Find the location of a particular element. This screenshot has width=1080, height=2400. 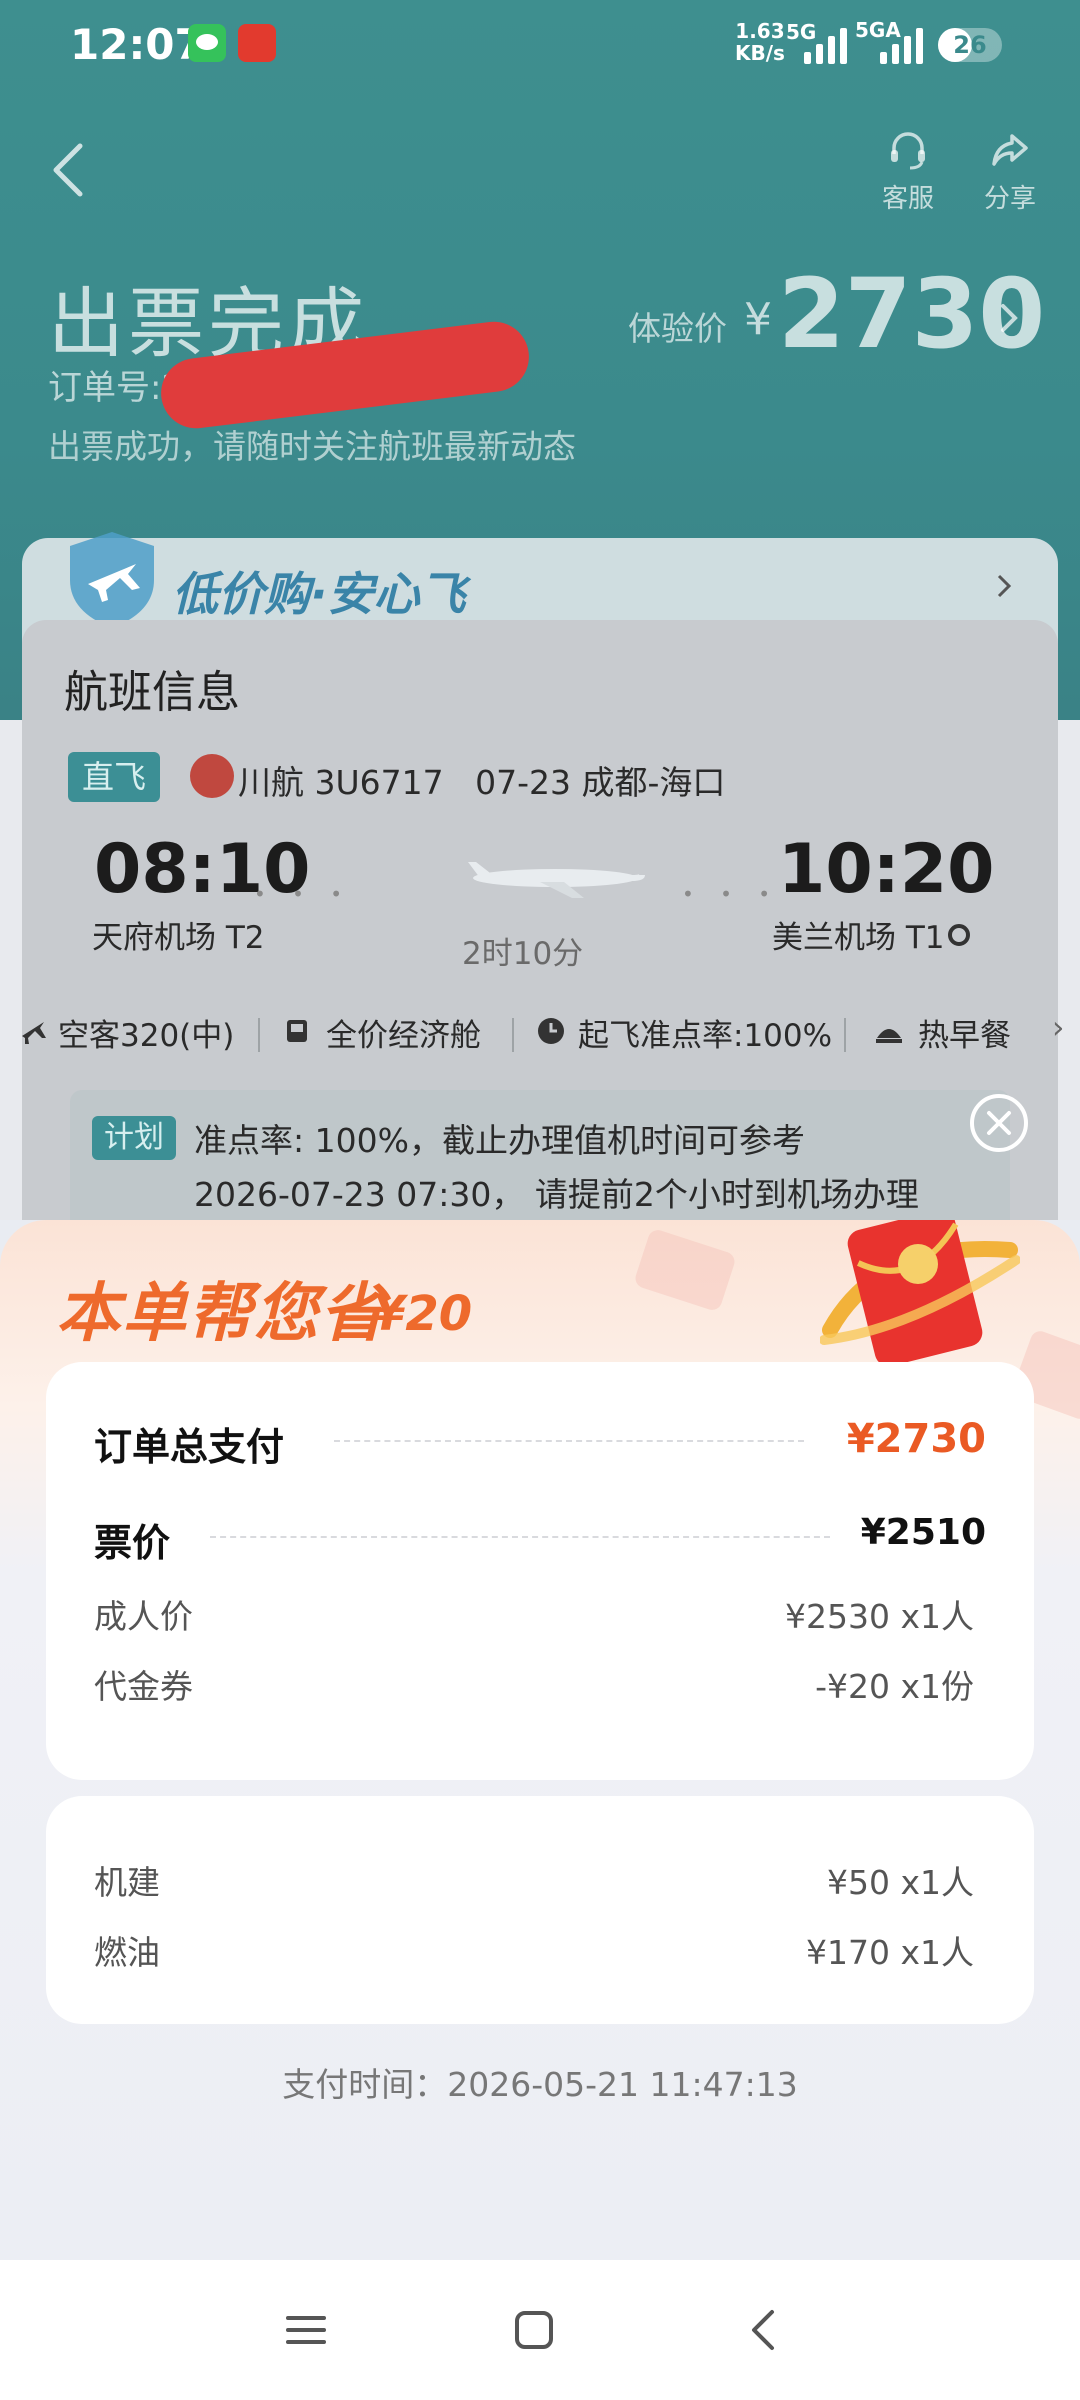

direct-flight-tag: 直飞 is located at coordinates (114, 777).